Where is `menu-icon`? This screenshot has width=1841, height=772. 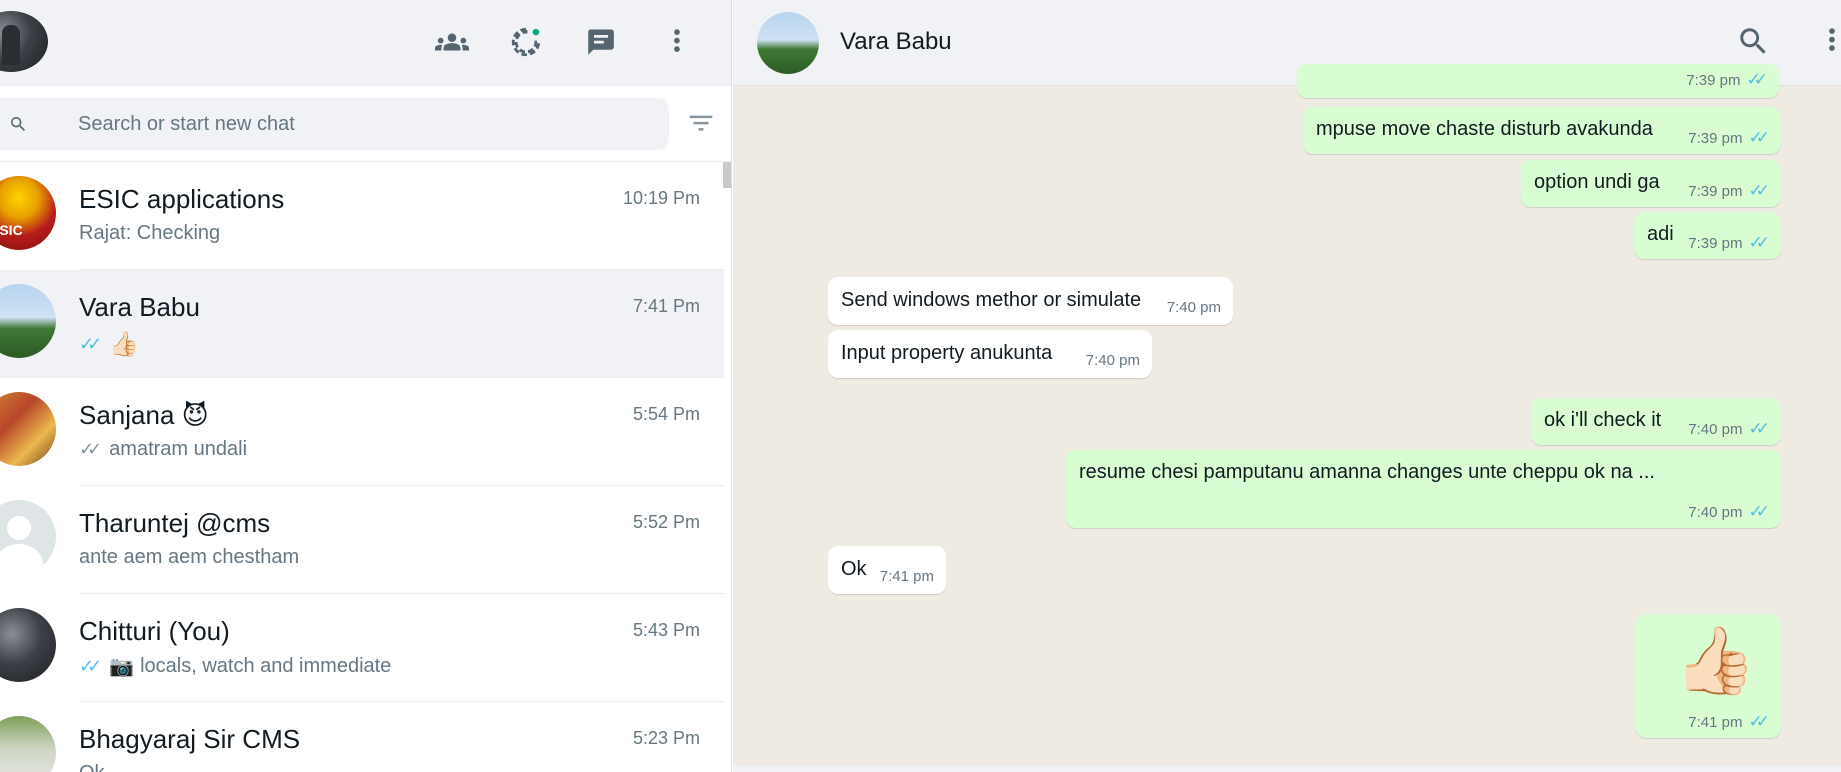 menu-icon is located at coordinates (677, 42).